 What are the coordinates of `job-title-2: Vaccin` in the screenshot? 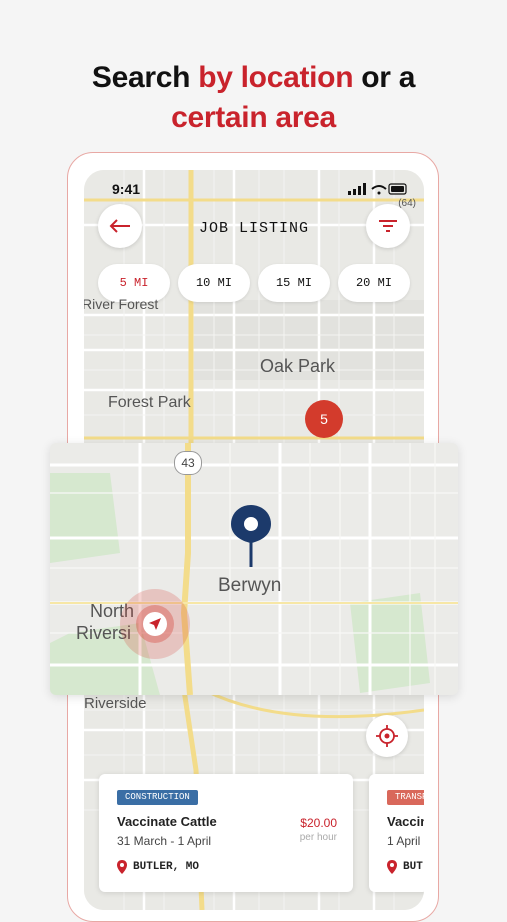 It's located at (405, 821).